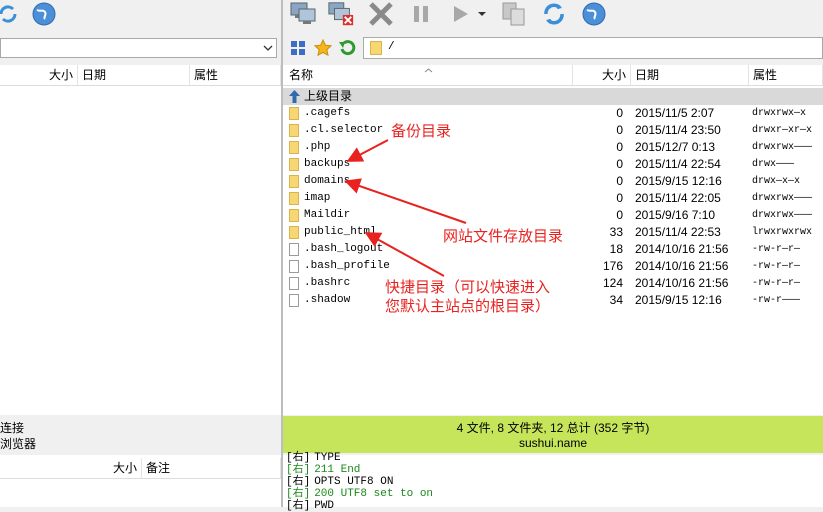 Image resolution: width=823 pixels, height=512 pixels. Describe the element at coordinates (468, 287) in the screenshot. I see `shortcut-annotation-line1: 快捷目录（可以快速进入` at that location.